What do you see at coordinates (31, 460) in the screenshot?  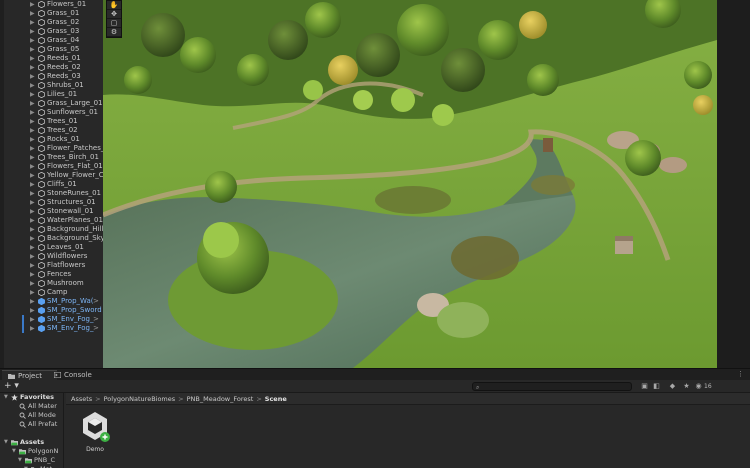 I see `tree-item: ▼ PNB_C` at bounding box center [31, 460].